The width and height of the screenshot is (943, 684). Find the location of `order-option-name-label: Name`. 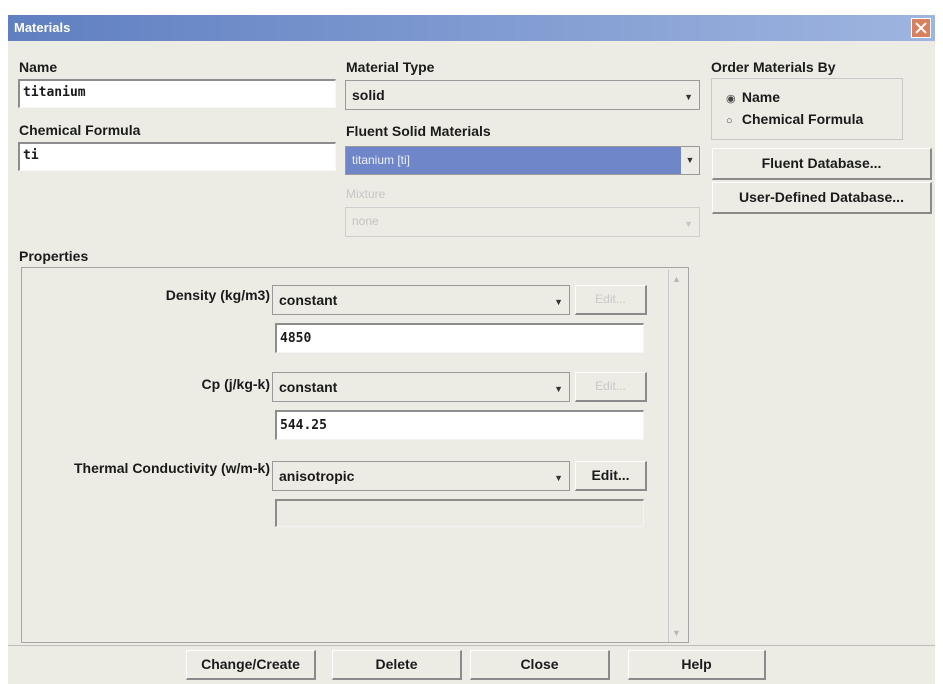

order-option-name-label: Name is located at coordinates (761, 97).